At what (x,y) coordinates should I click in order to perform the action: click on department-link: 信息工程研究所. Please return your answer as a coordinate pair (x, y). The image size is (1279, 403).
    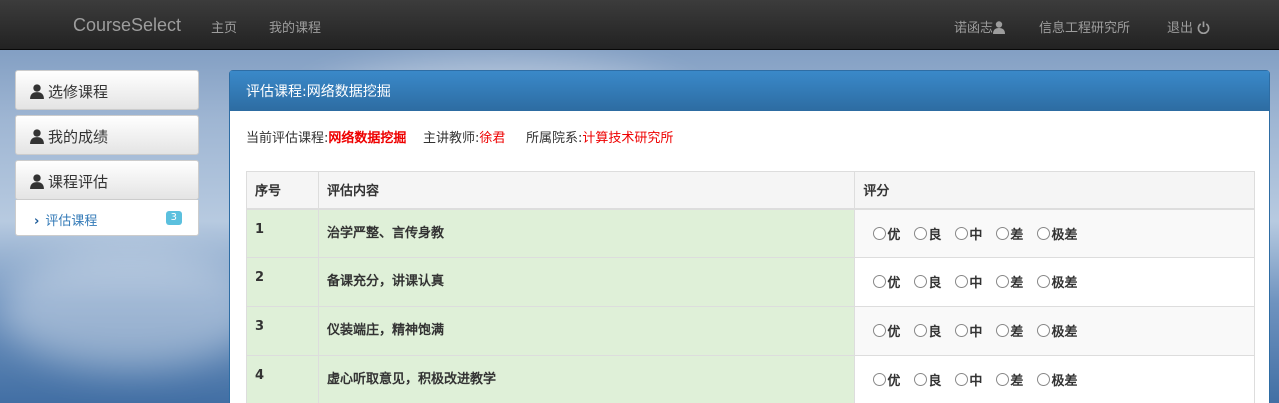
    Looking at the image, I should click on (1084, 26).